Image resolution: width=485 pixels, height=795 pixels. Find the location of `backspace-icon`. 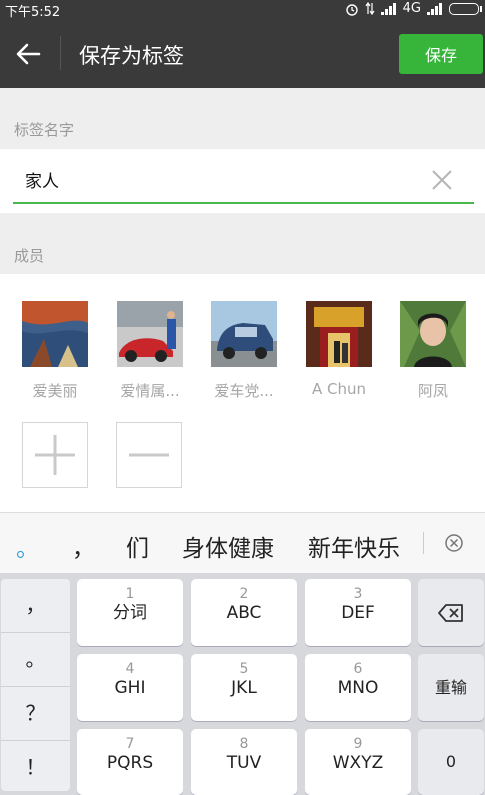

backspace-icon is located at coordinates (450, 613).